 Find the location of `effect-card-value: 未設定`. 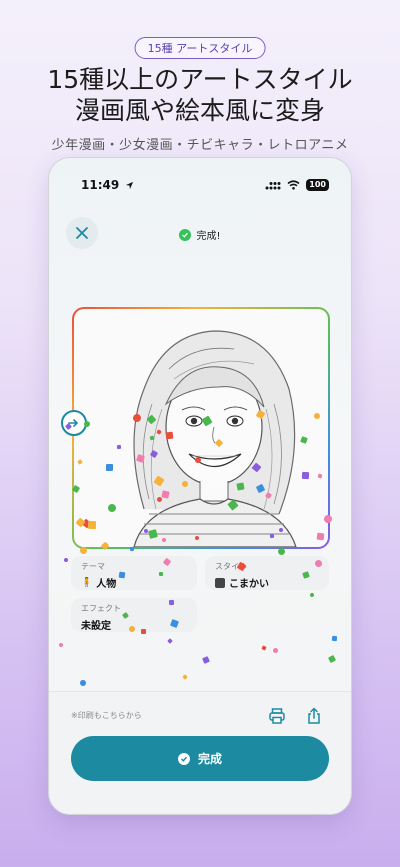

effect-card-value: 未設定 is located at coordinates (96, 626).